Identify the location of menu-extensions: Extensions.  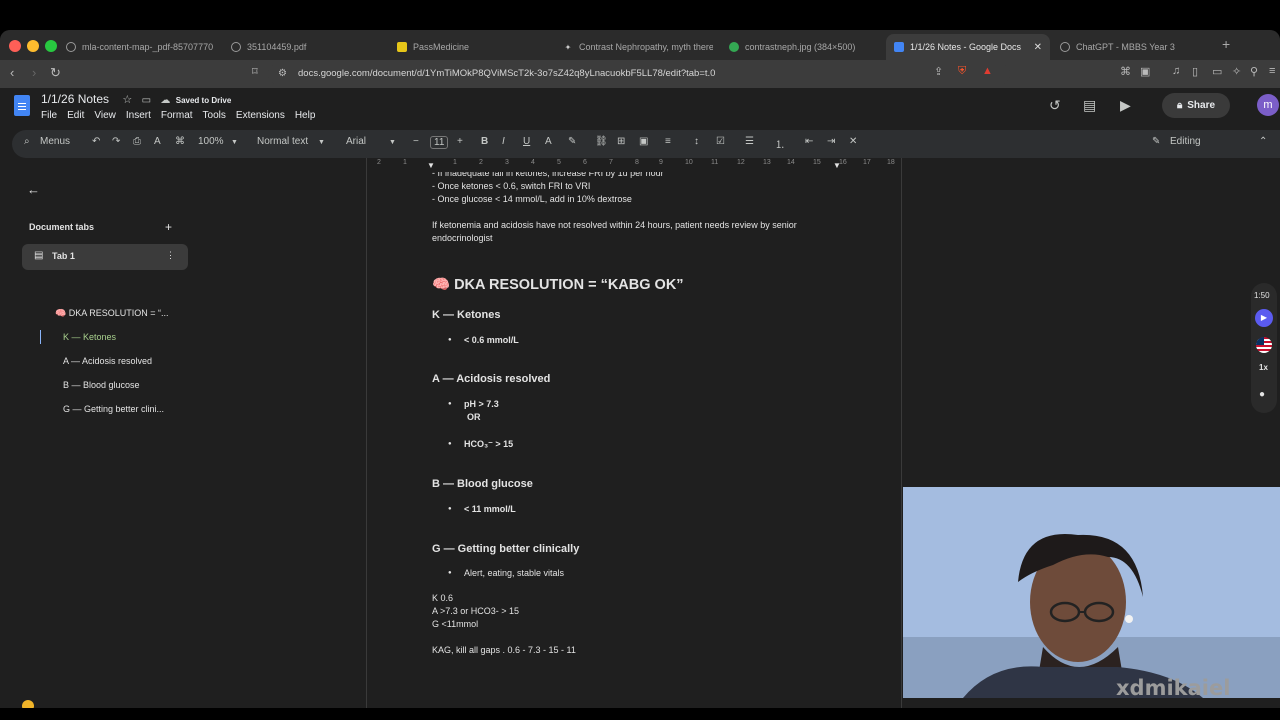
(260, 115).